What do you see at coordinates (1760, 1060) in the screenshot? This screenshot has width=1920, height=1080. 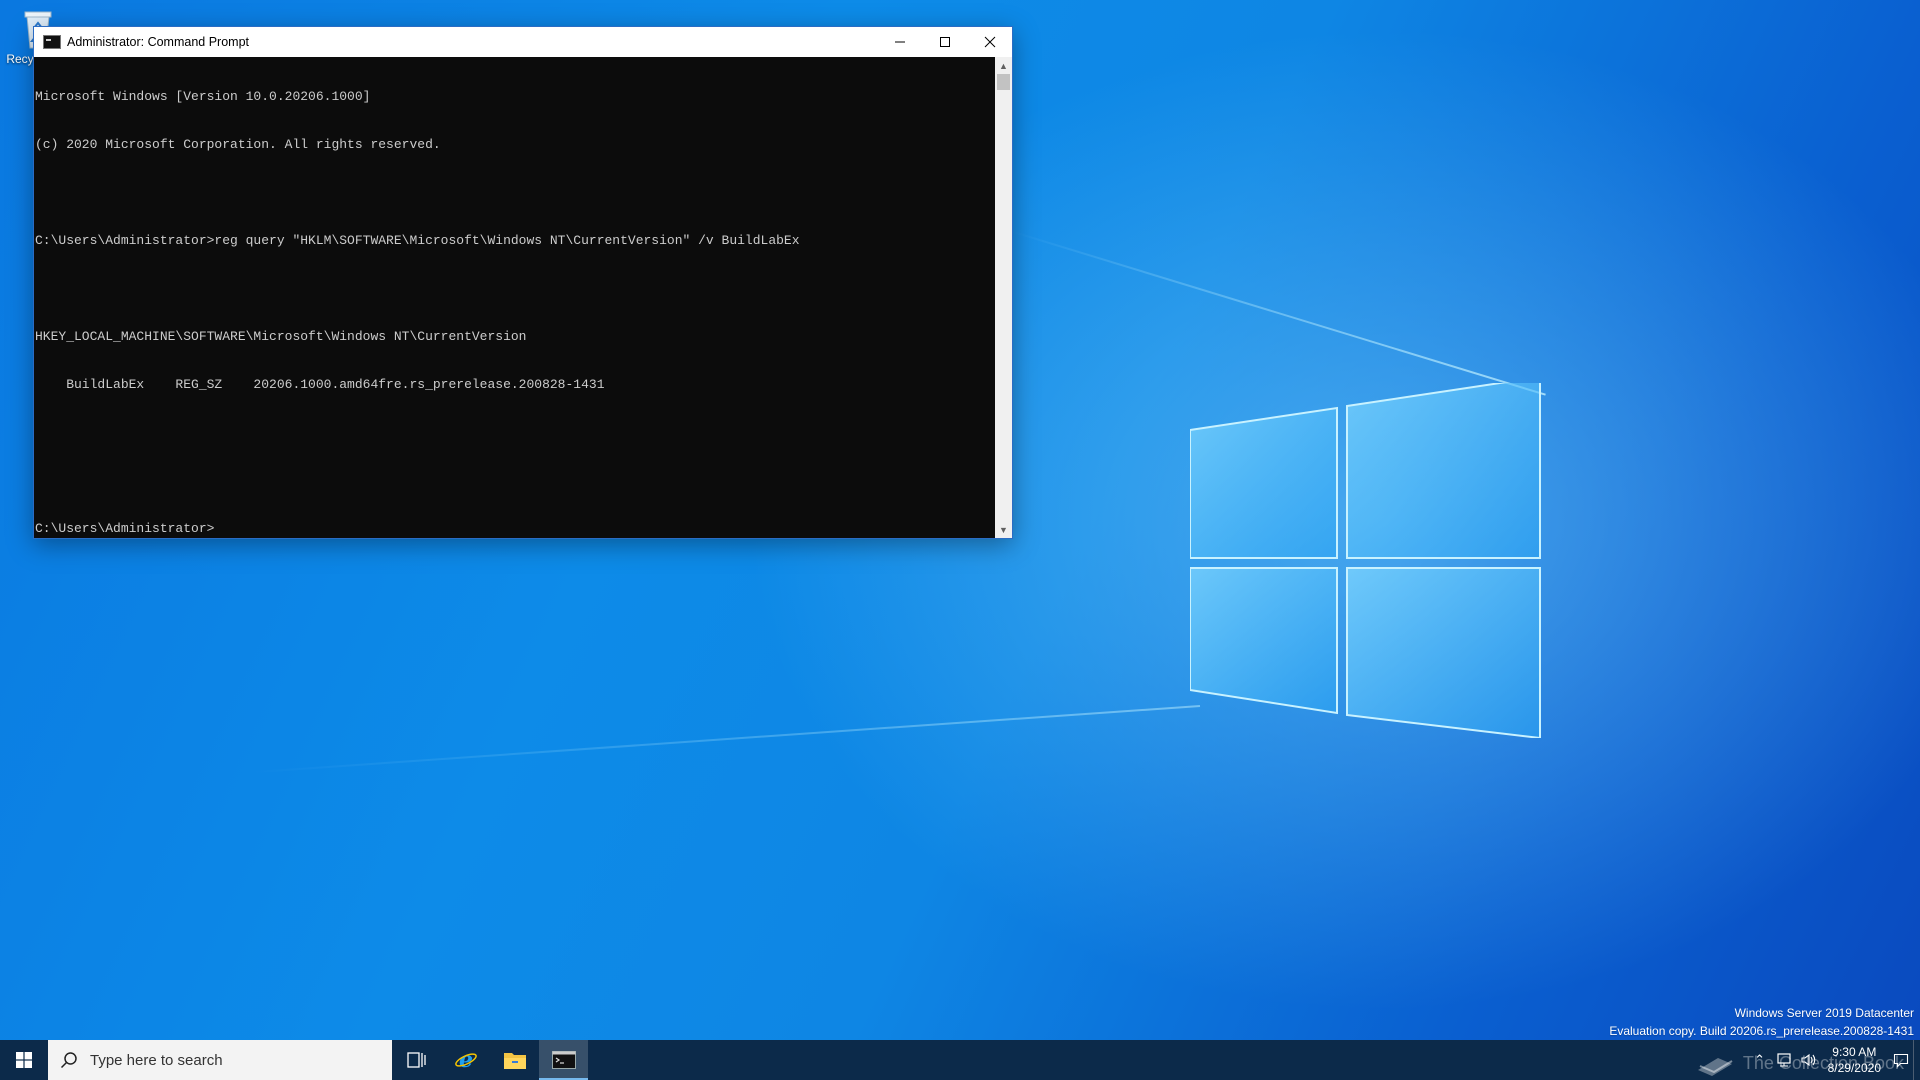 I see `show-hidden-icons-chevron-icon: ⌃` at bounding box center [1760, 1060].